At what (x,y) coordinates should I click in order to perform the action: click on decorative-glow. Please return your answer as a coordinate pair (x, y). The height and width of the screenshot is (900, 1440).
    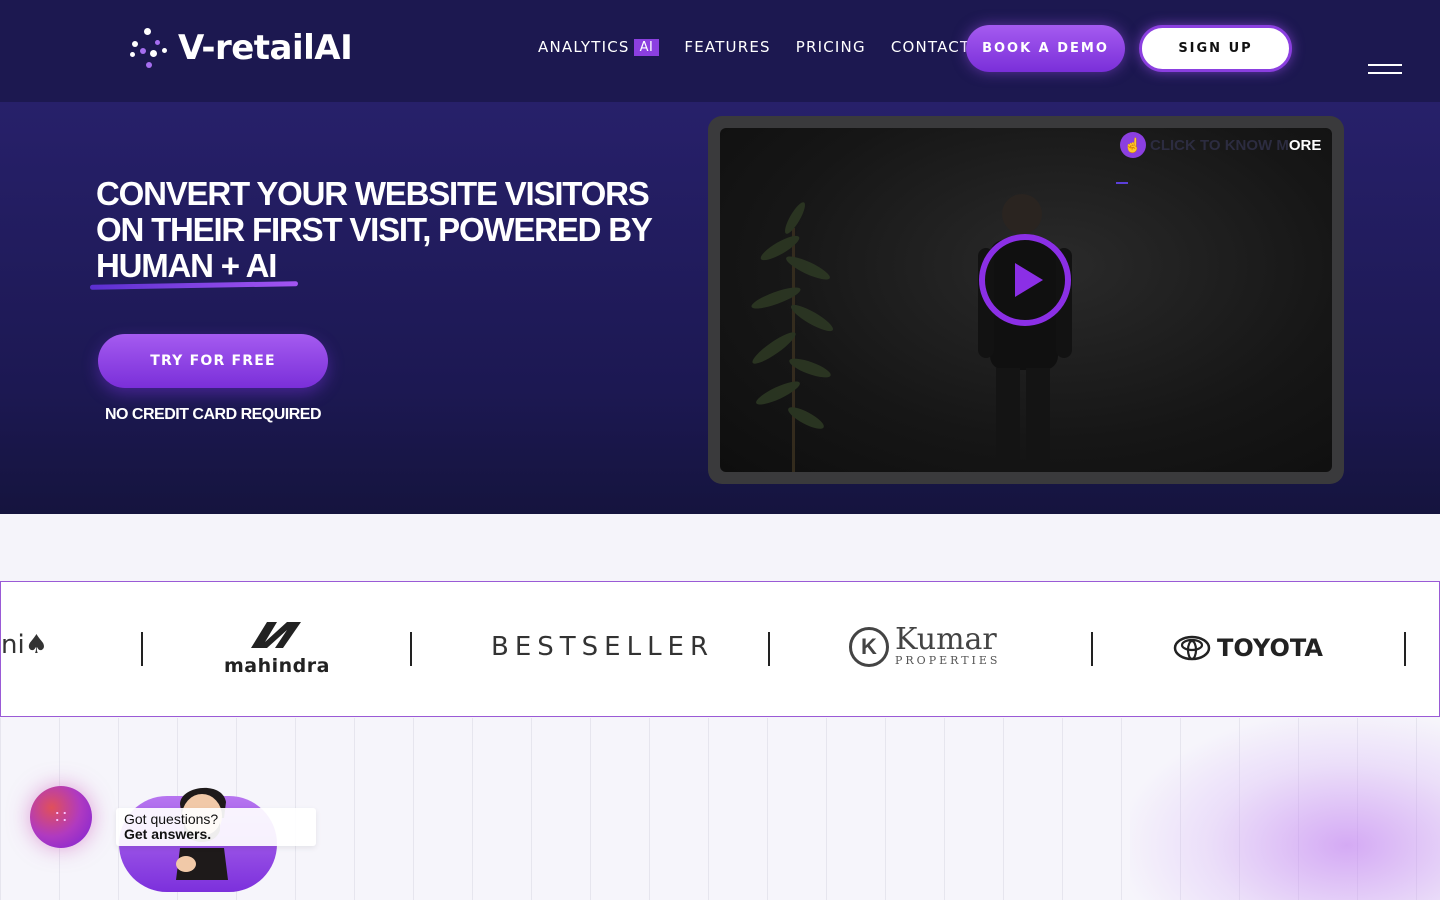
    Looking at the image, I should click on (1285, 809).